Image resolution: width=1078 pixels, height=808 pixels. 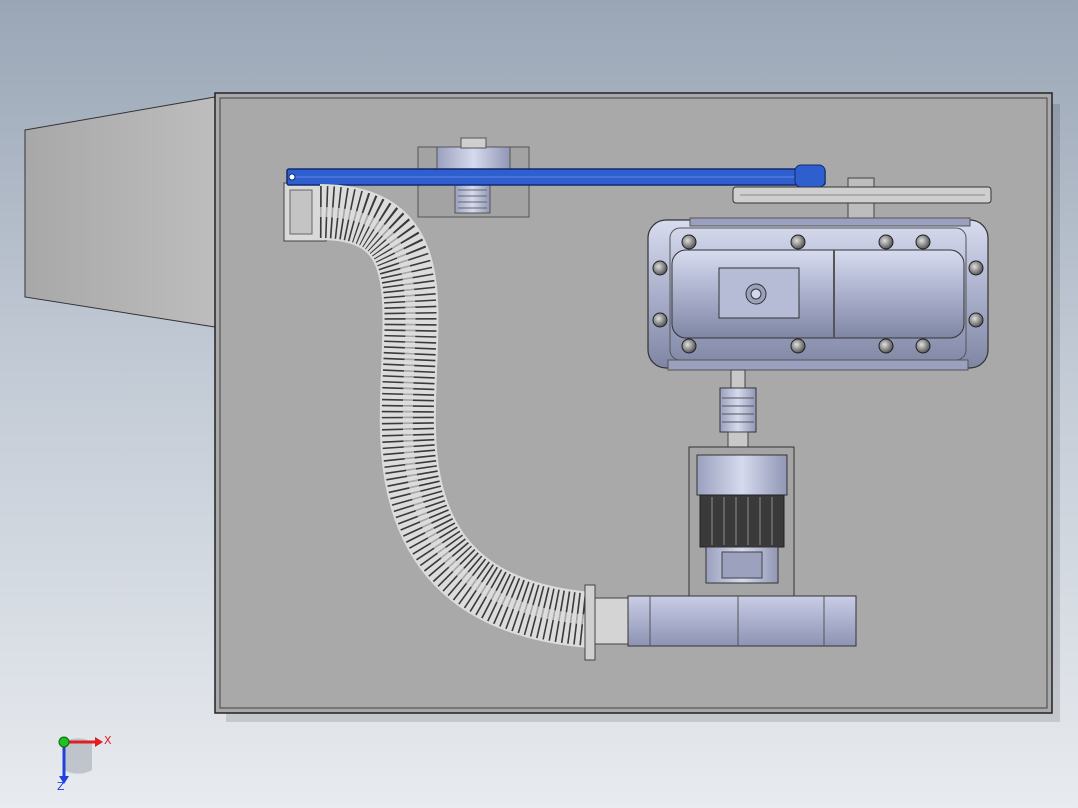 I want to click on drive-belt, so click(x=556, y=176).